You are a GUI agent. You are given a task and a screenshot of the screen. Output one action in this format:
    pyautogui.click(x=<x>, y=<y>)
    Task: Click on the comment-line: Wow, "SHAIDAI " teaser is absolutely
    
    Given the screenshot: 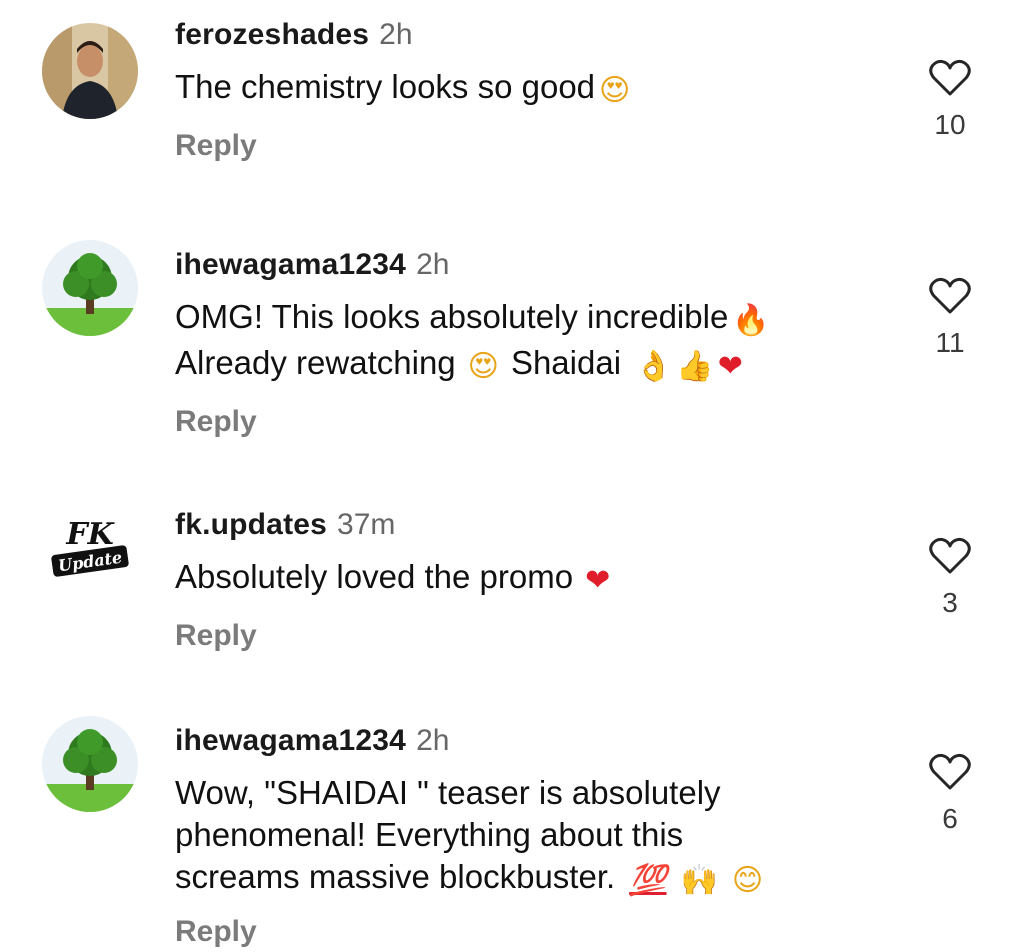 What is the action you would take?
    pyautogui.click(x=535, y=793)
    